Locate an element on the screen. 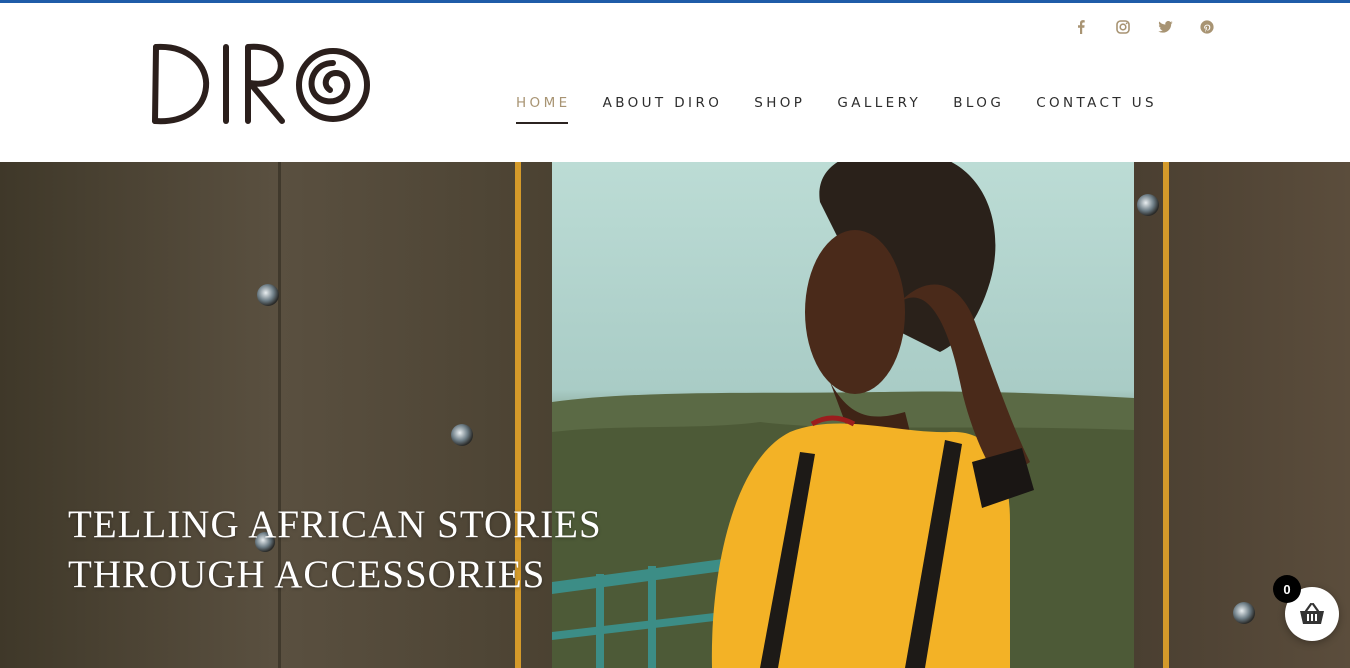  site-logo is located at coordinates (262, 85).